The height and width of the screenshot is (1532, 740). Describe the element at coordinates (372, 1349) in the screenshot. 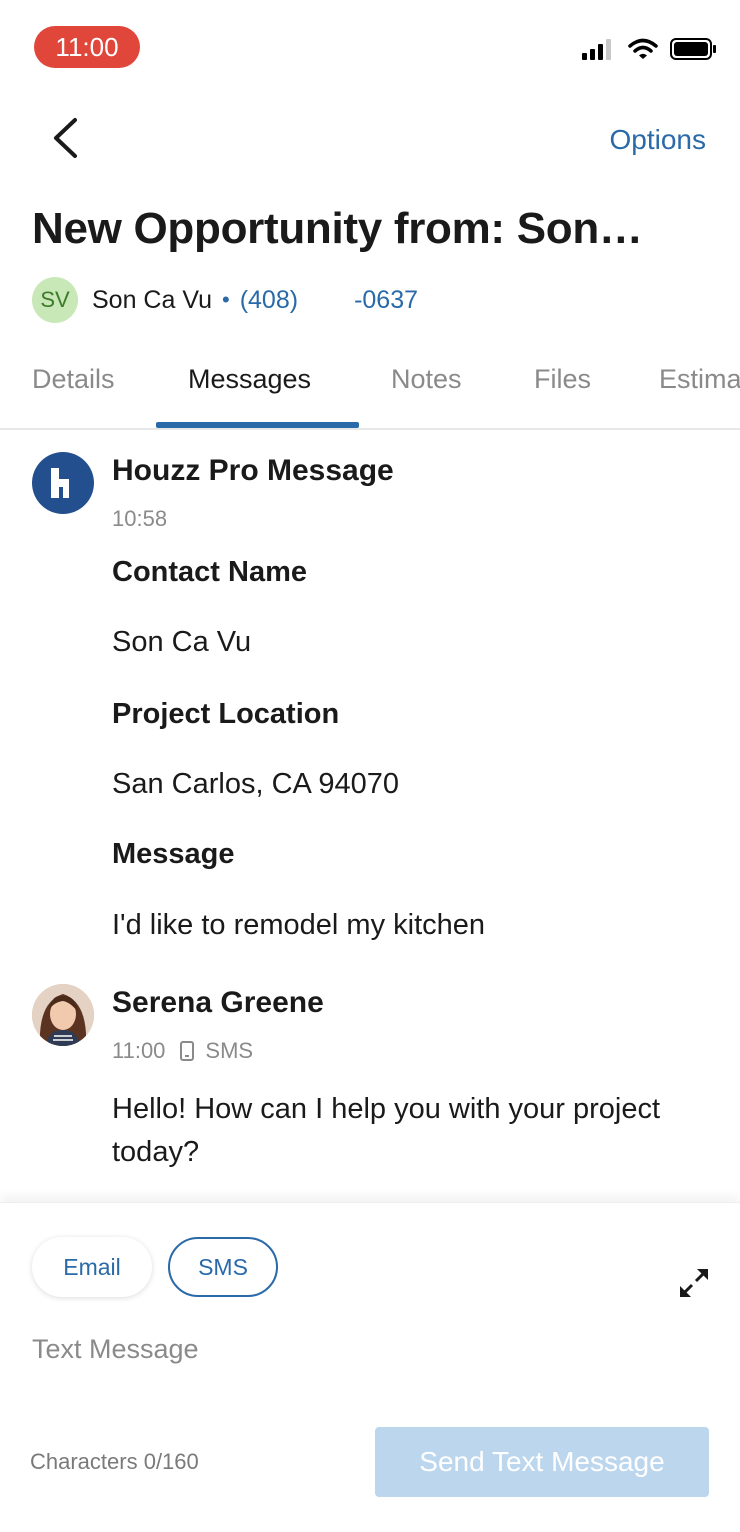

I see `text-message-input` at that location.